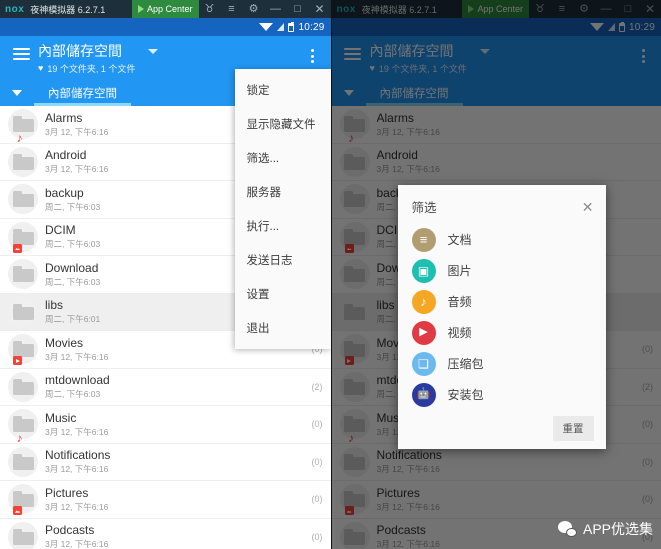  What do you see at coordinates (73, 394) in the screenshot?
I see `file-date: 周二, 下午6:03` at bounding box center [73, 394].